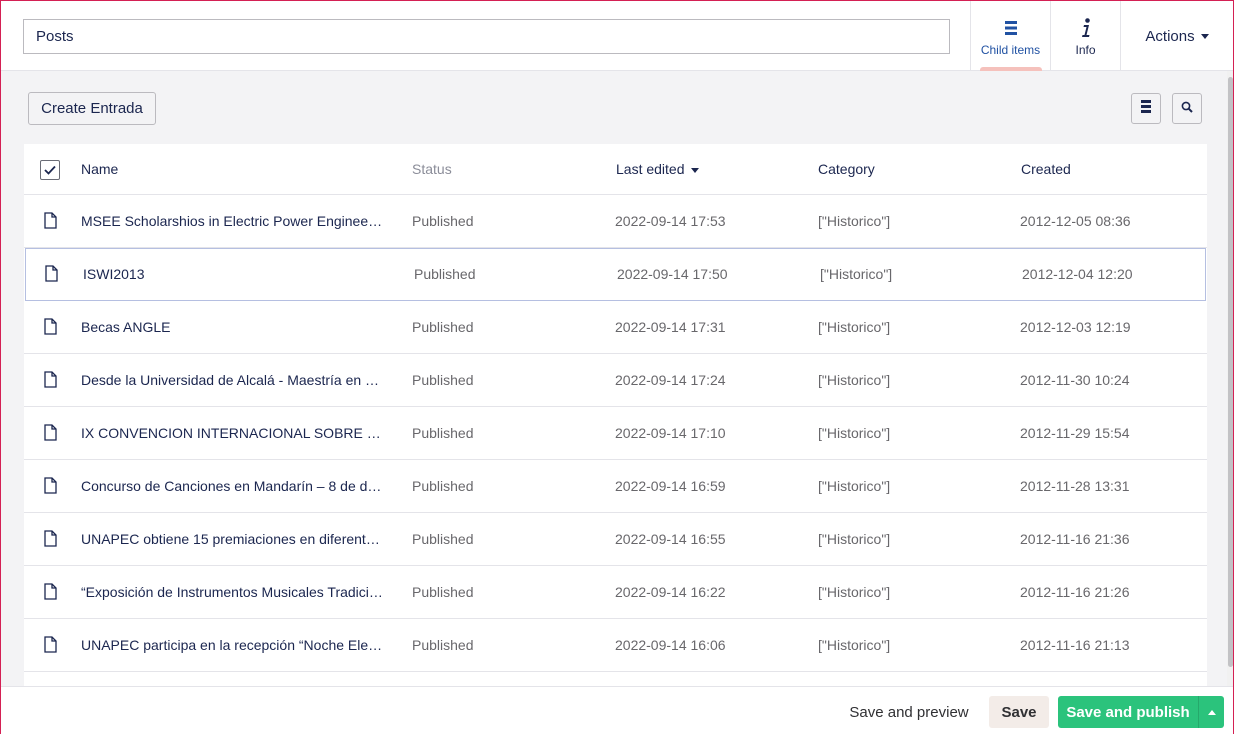  I want to click on column-header-created: Created, so click(1046, 169).